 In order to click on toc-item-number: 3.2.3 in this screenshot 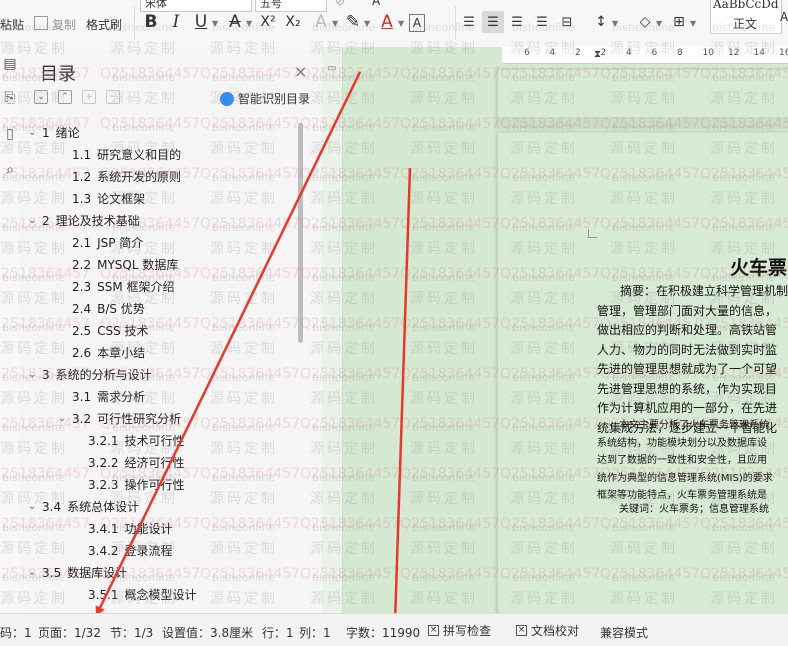, I will do `click(103, 485)`.